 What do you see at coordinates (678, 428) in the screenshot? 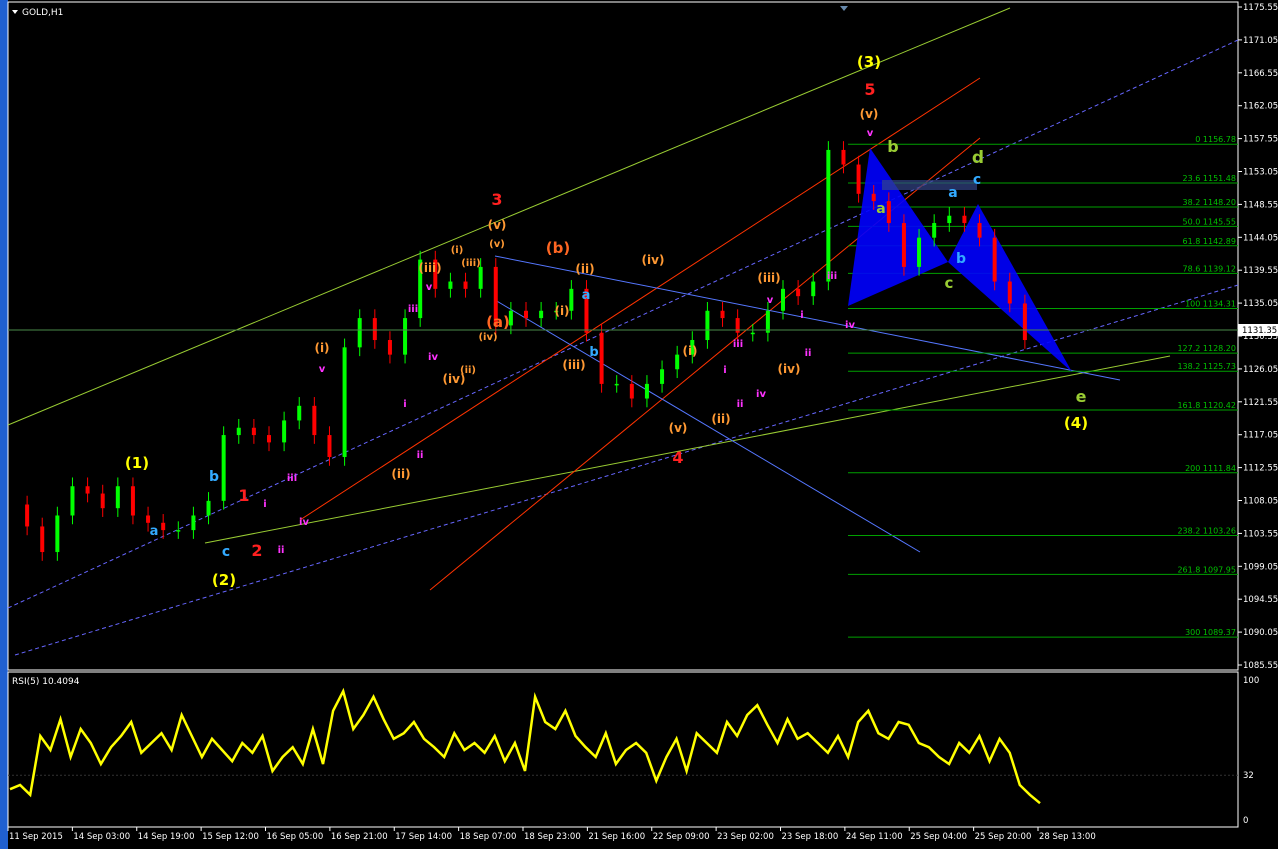
I see `wave-label: (v)` at bounding box center [678, 428].